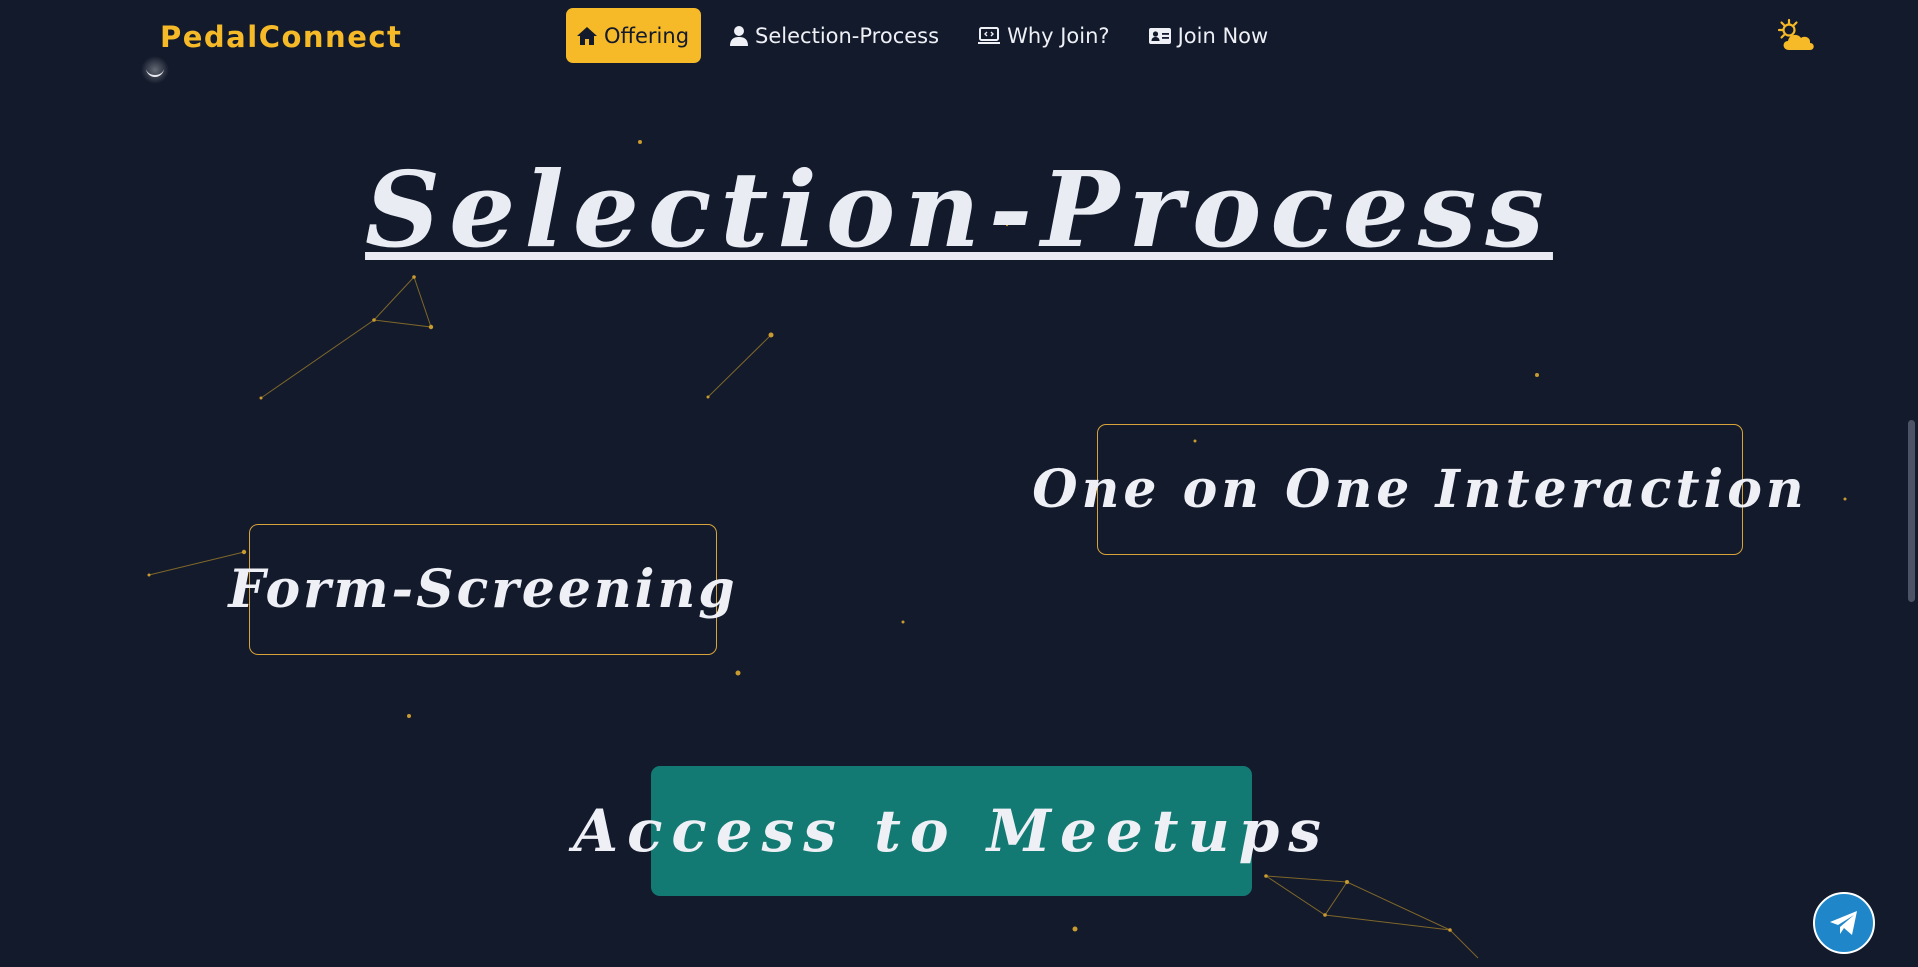 The image size is (1918, 967). I want to click on section-title-wrap: Selection-Process, so click(959, 210).